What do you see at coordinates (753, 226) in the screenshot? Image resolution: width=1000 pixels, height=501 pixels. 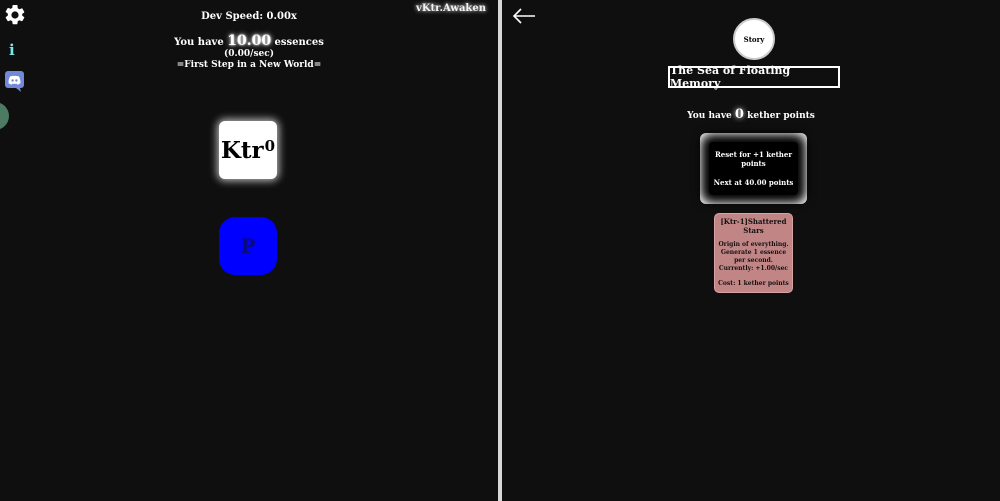 I see `upgrade-title: [Ktr-1]Shattered Stars` at bounding box center [753, 226].